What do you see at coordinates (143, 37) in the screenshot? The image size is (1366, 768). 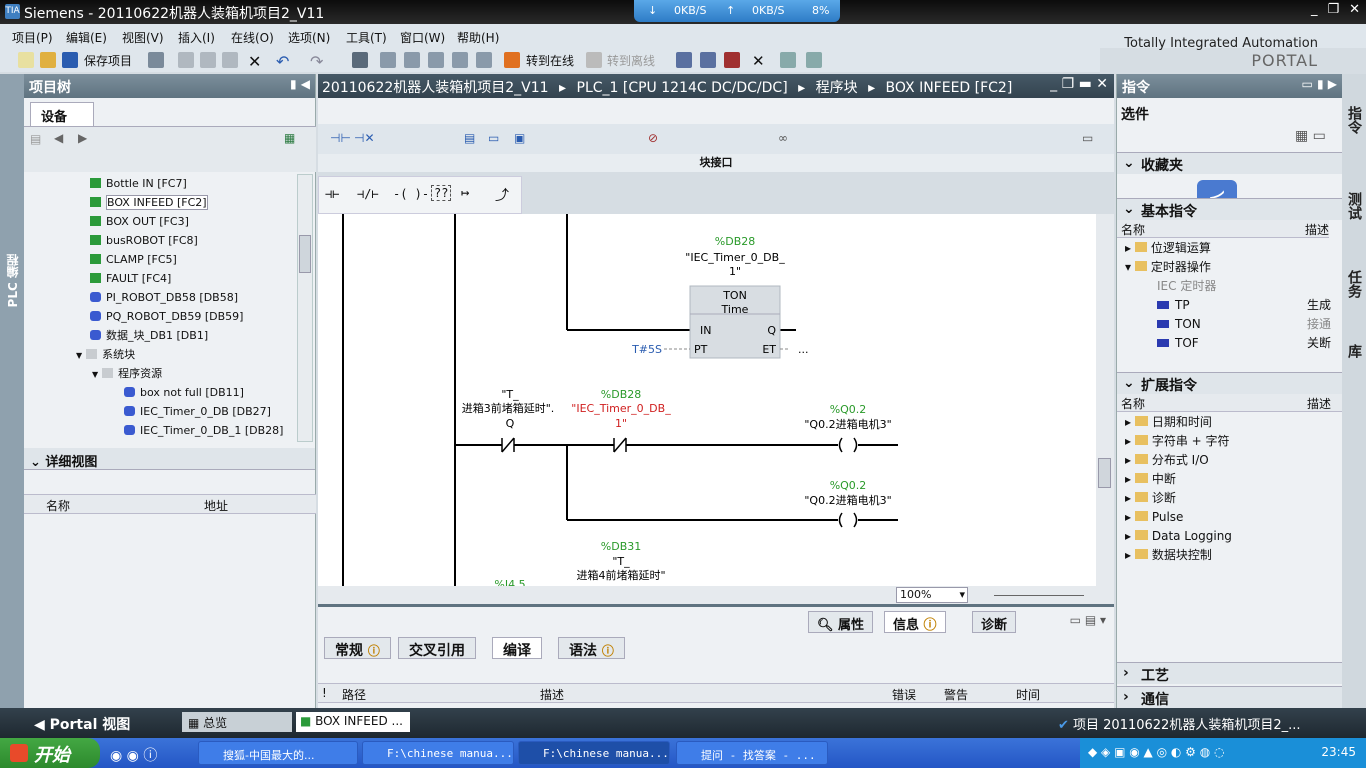 I see `menu-view: 视图(V)` at bounding box center [143, 37].